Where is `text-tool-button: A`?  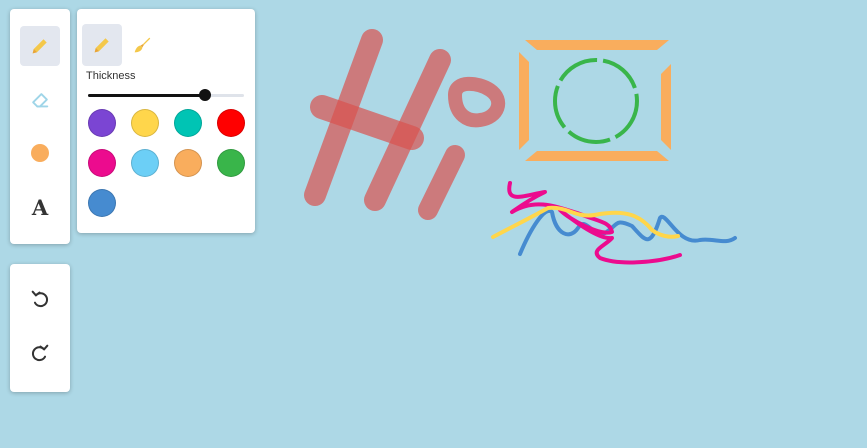
text-tool-button: A is located at coordinates (40, 207).